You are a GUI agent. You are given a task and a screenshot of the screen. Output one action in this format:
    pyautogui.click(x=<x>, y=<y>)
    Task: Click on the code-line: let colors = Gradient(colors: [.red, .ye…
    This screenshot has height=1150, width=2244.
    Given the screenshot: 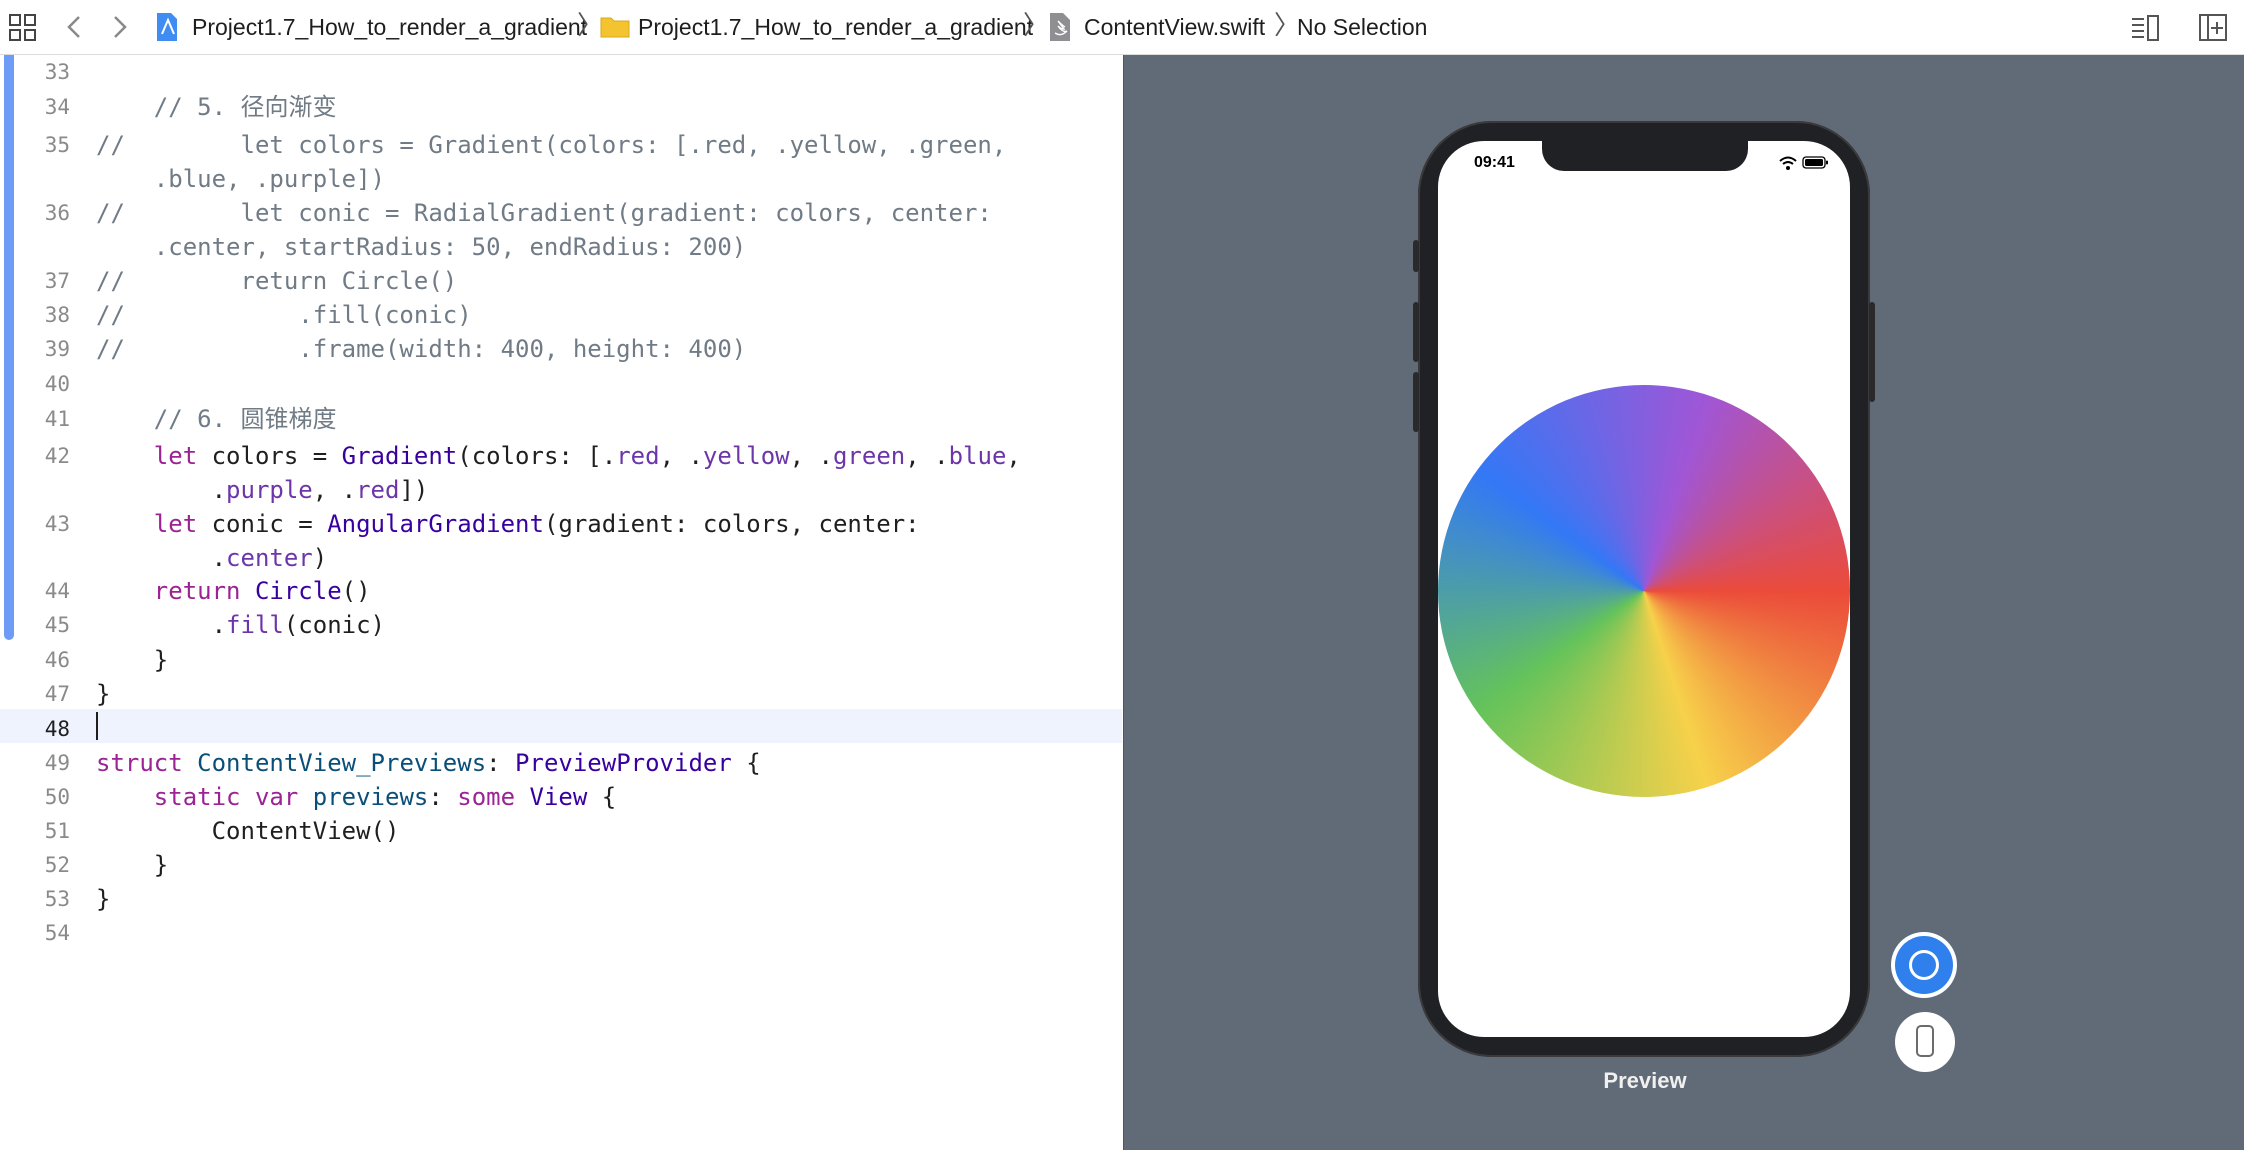 What is the action you would take?
    pyautogui.click(x=587, y=473)
    